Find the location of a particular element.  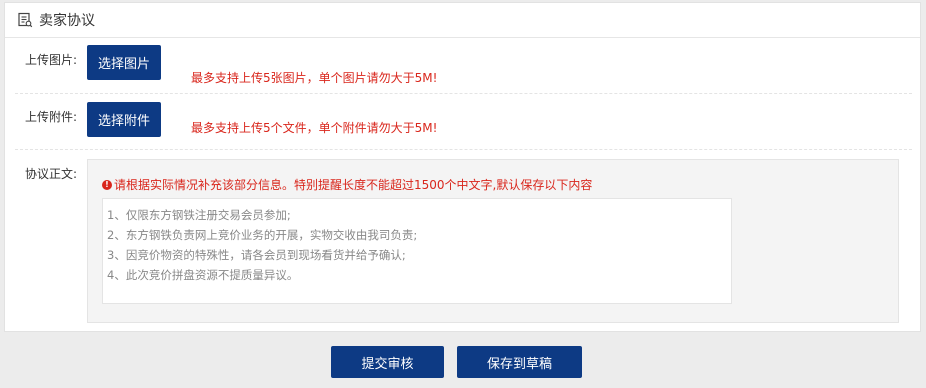

upload-image-label: 上传图片: is located at coordinates (50, 60).